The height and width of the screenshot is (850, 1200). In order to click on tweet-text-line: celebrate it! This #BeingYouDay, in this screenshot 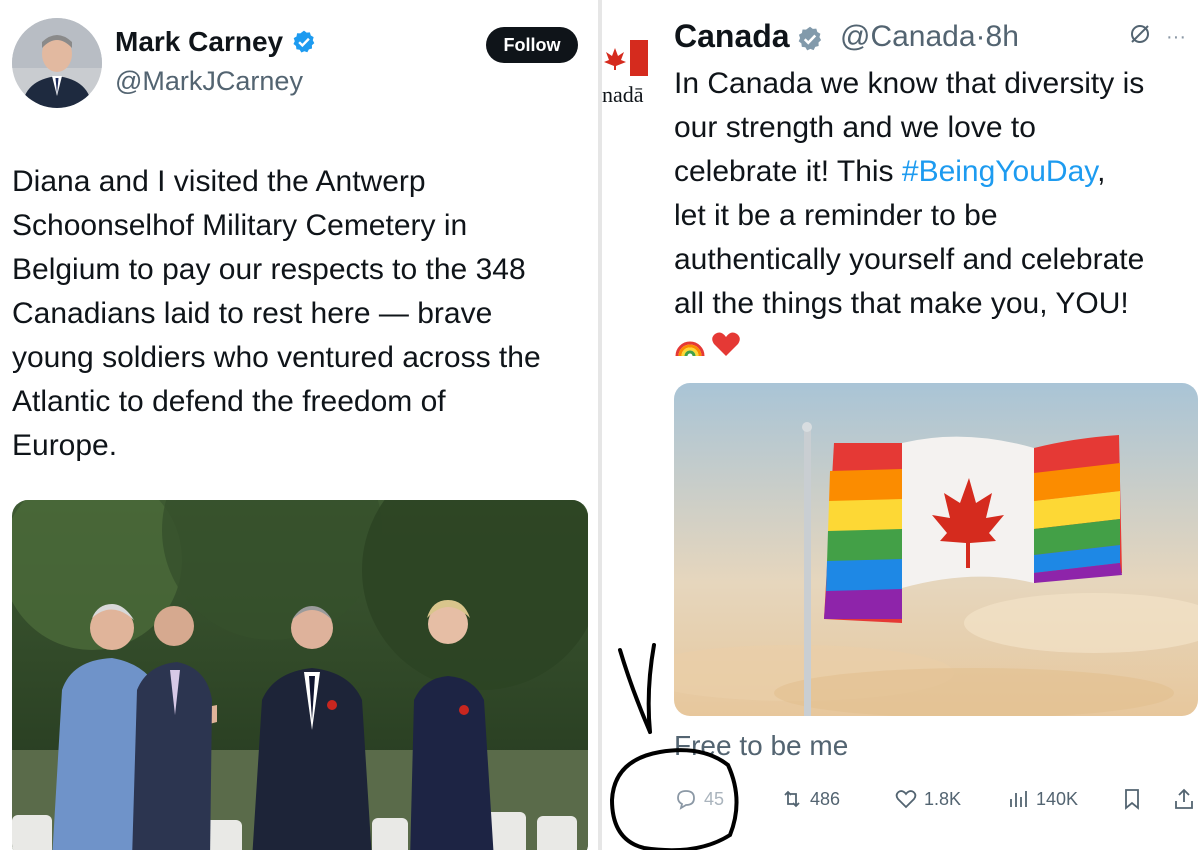, I will do `click(936, 172)`.